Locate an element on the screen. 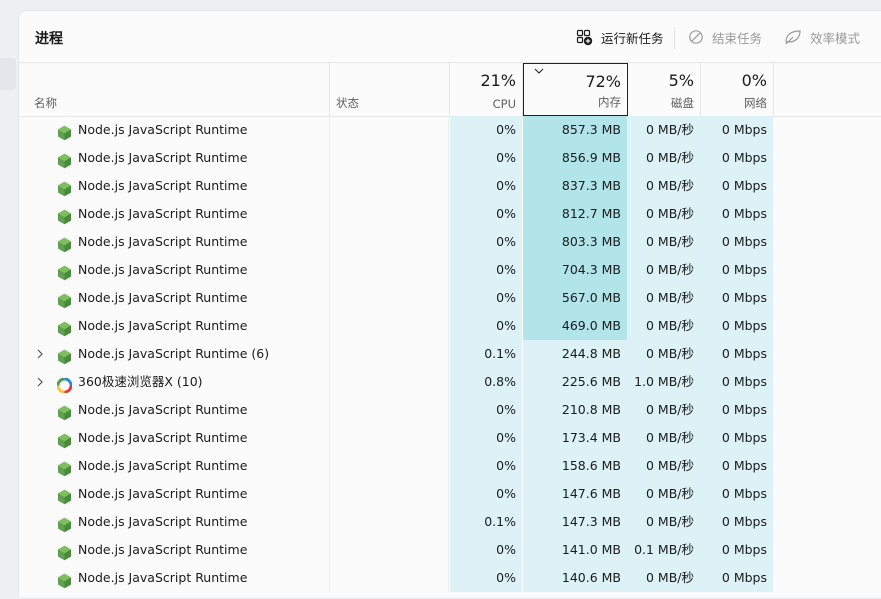 This screenshot has width=881, height=599. run-new-task-label: 运行新任务 is located at coordinates (632, 38).